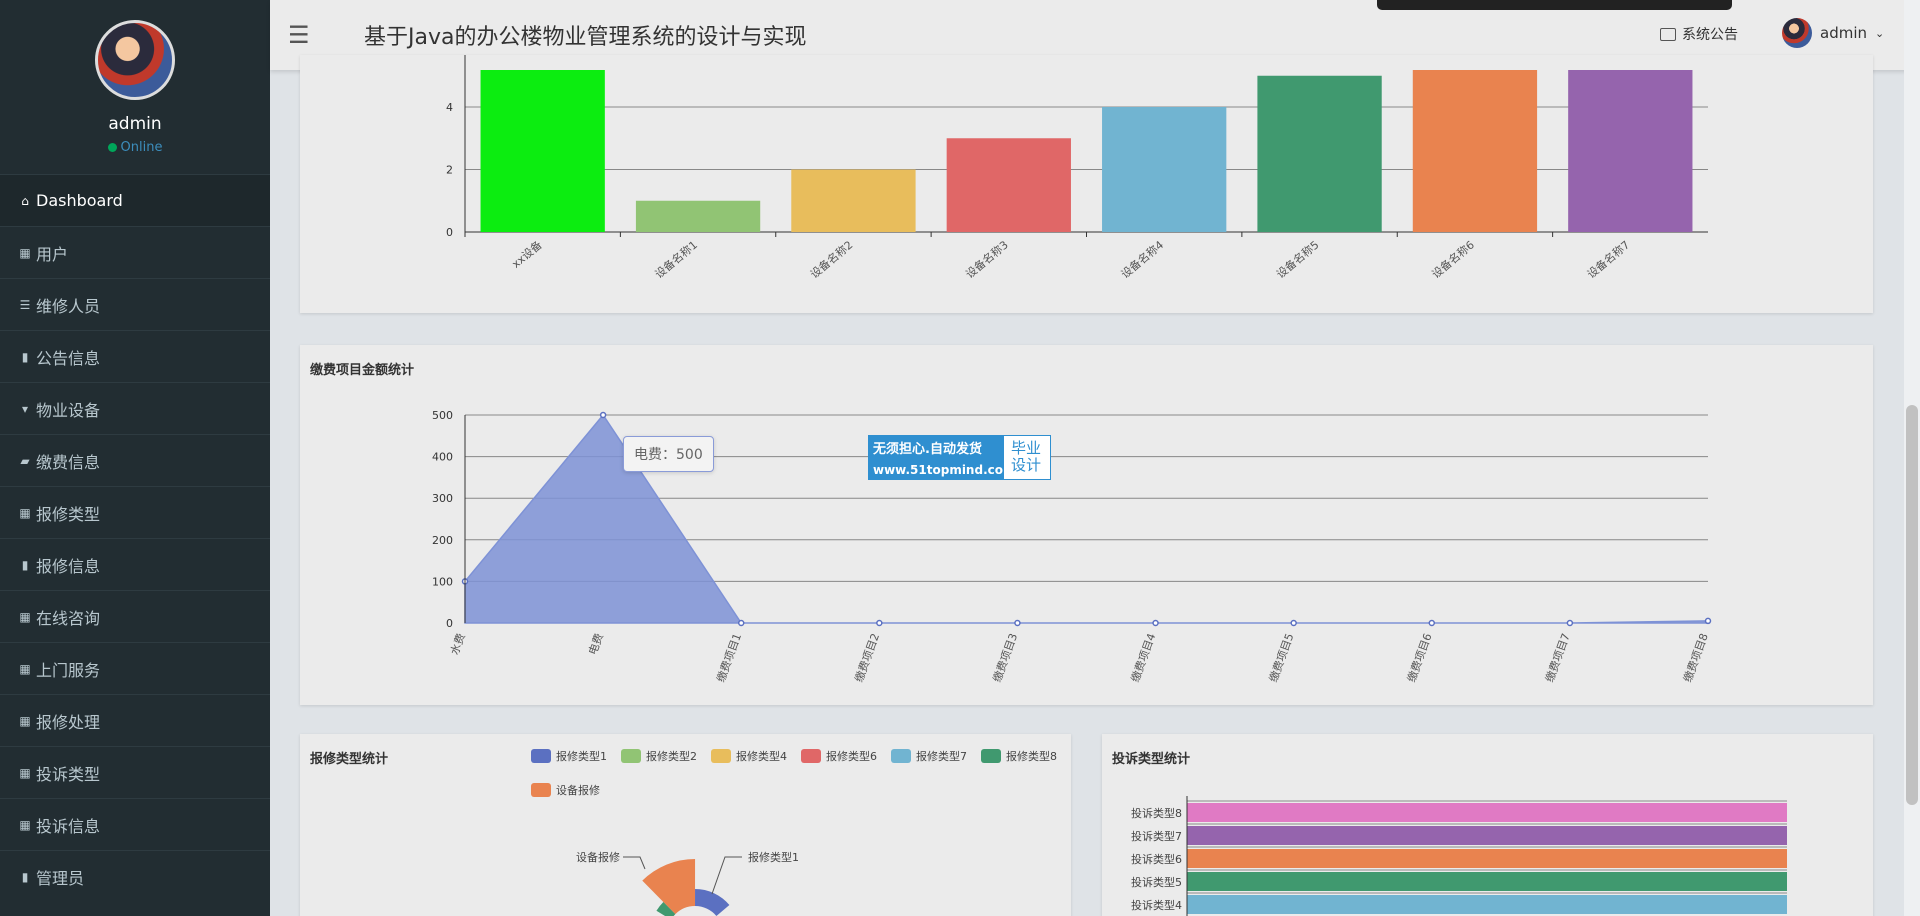 Image resolution: width=1920 pixels, height=916 pixels. Describe the element at coordinates (527, 254) in the screenshot. I see `x-tick-label: xx设备` at that location.